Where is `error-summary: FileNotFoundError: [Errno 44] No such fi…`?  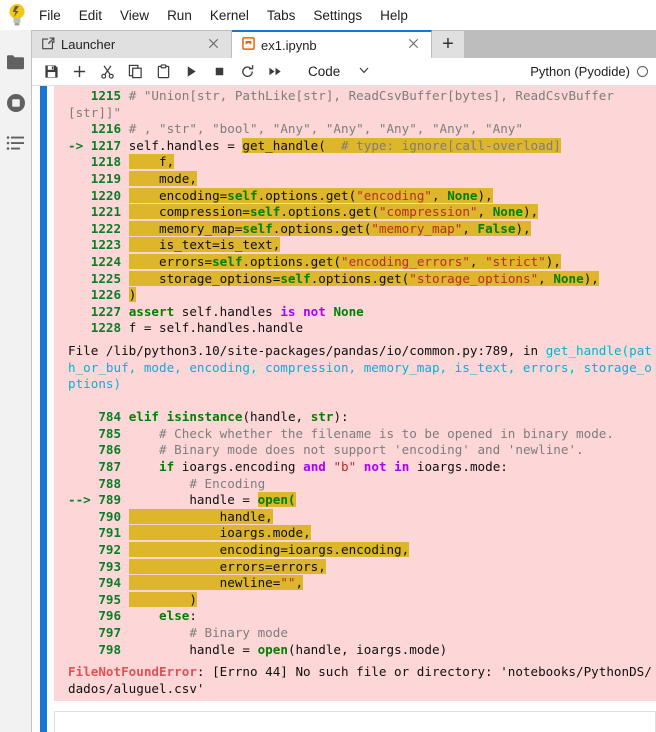 error-summary: FileNotFoundError: [Errno 44] No such fi… is located at coordinates (355, 682).